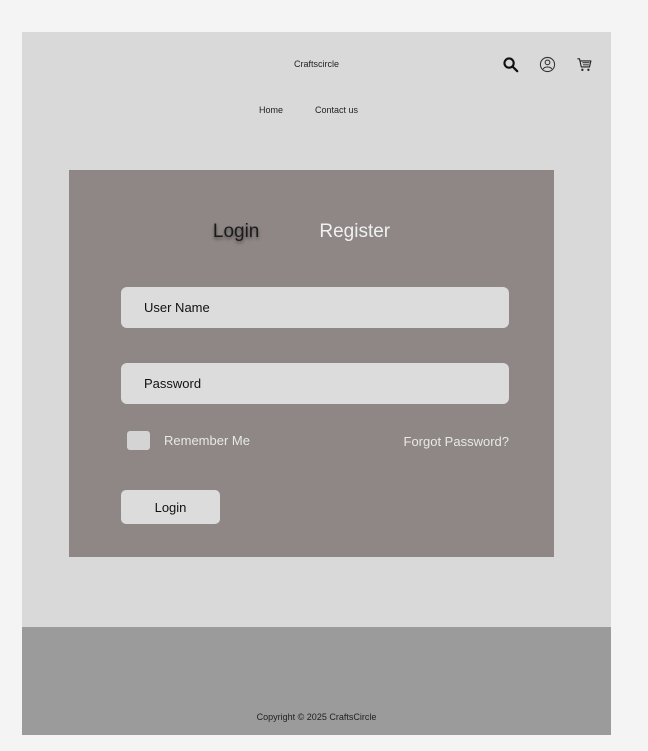  Describe the element at coordinates (354, 232) in the screenshot. I see `tab-register: Register` at that location.